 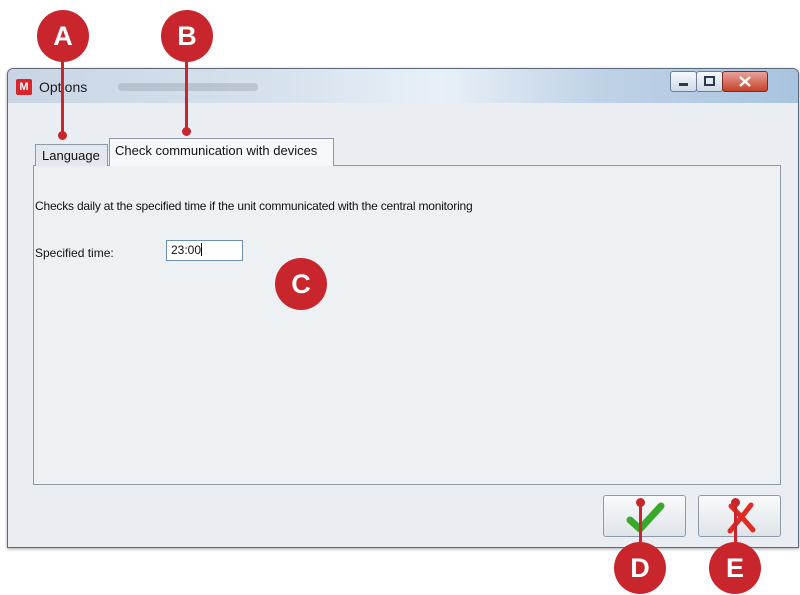 What do you see at coordinates (221, 152) in the screenshot?
I see `tab-check-communication: Check communication with devices` at bounding box center [221, 152].